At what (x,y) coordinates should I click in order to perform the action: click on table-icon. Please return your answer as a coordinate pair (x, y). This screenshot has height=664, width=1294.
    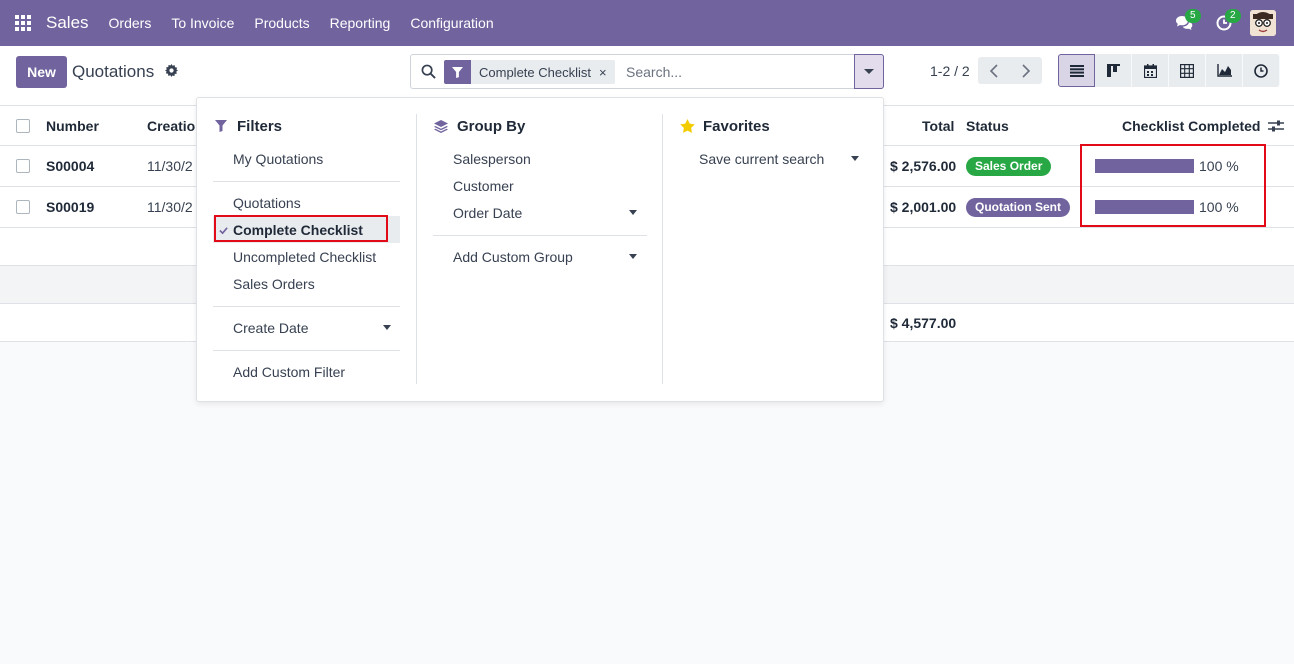
    Looking at the image, I should click on (1187, 70).